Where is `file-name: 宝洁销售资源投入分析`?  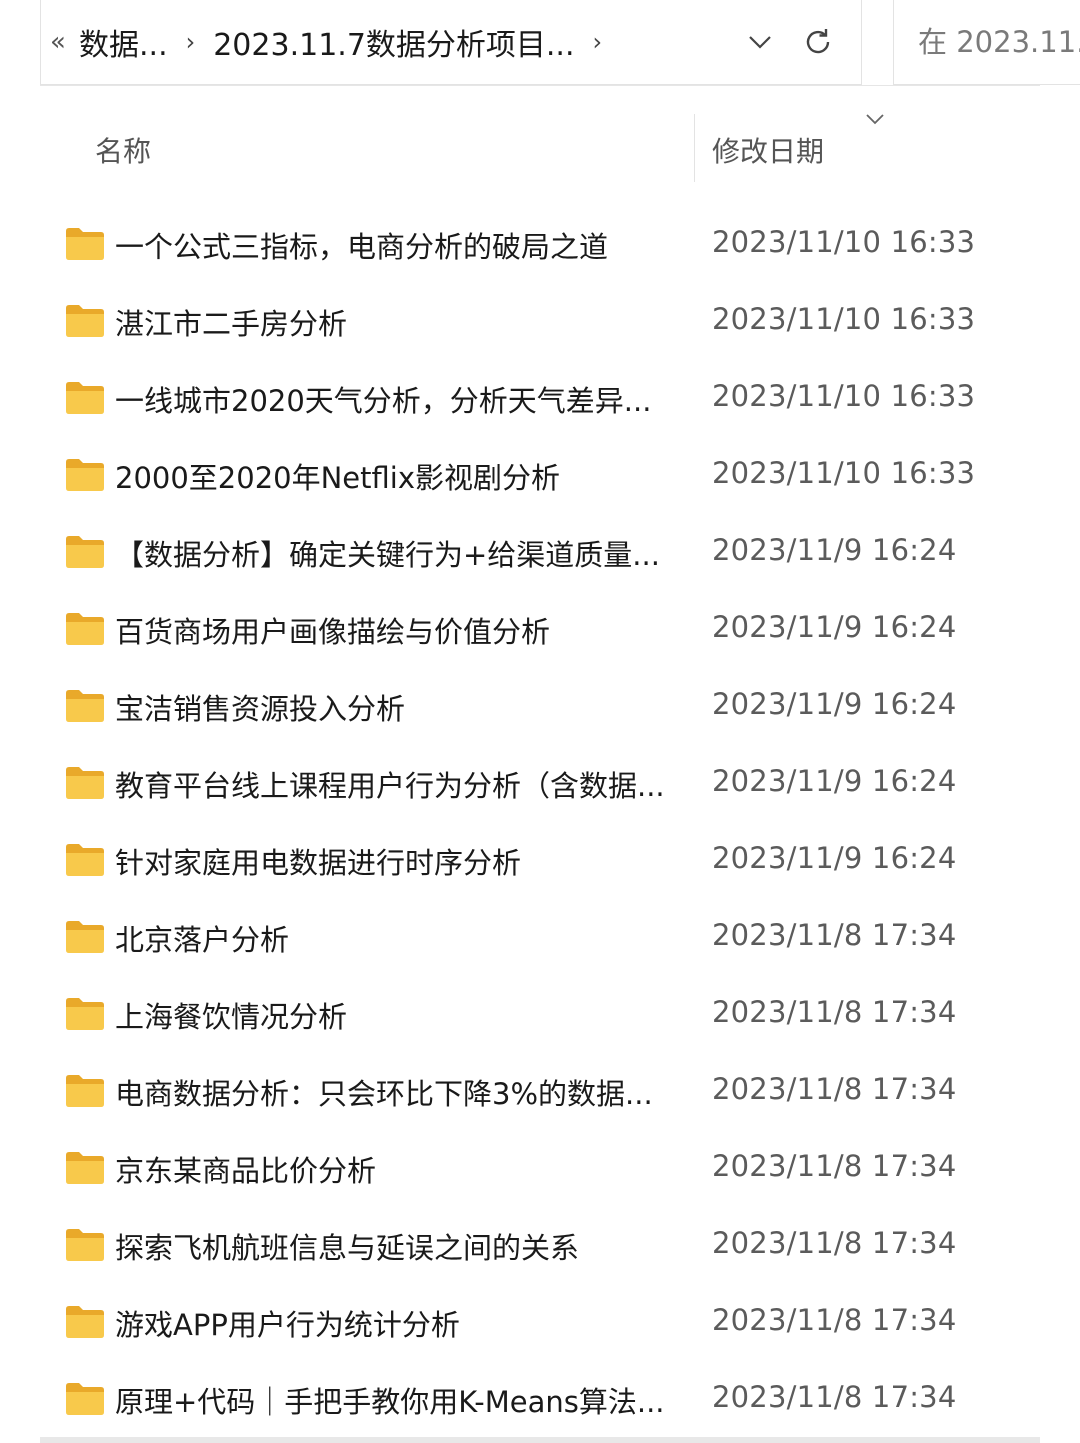 file-name: 宝洁销售资源投入分析 is located at coordinates (260, 709).